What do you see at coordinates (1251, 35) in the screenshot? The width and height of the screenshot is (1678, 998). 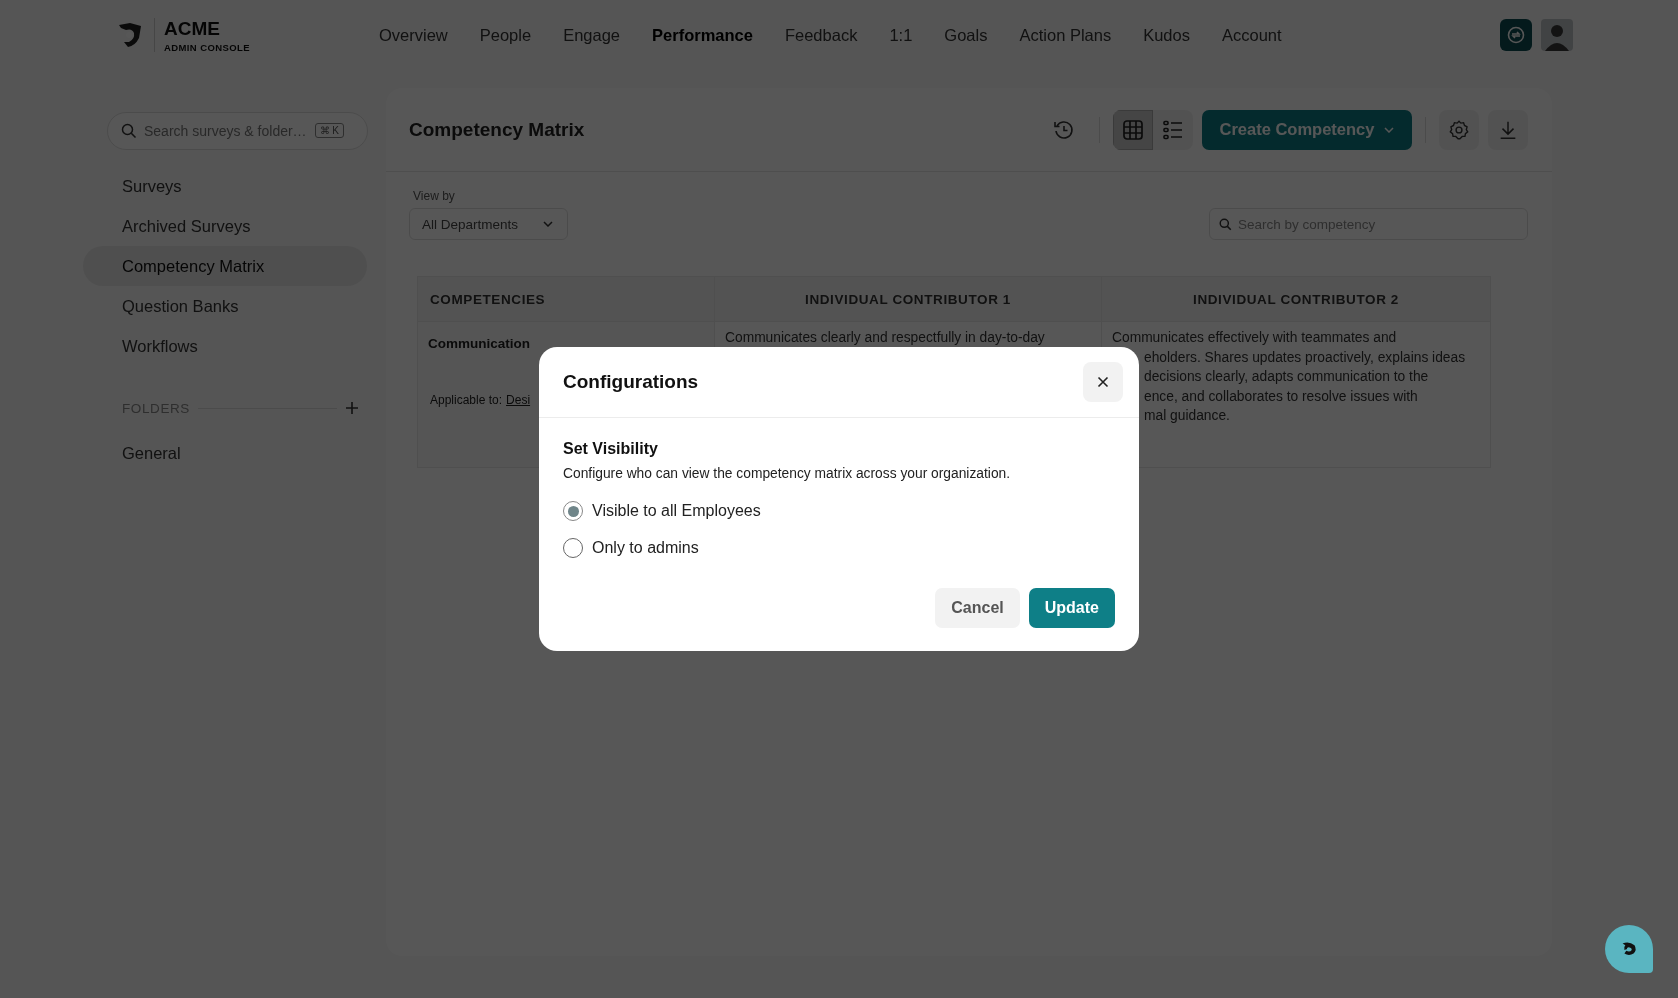 I see `nav-link: Account` at bounding box center [1251, 35].